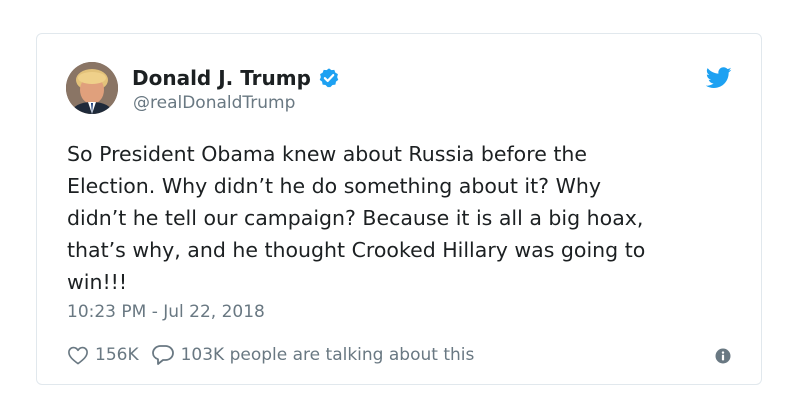  I want to click on info-icon, so click(723, 356).